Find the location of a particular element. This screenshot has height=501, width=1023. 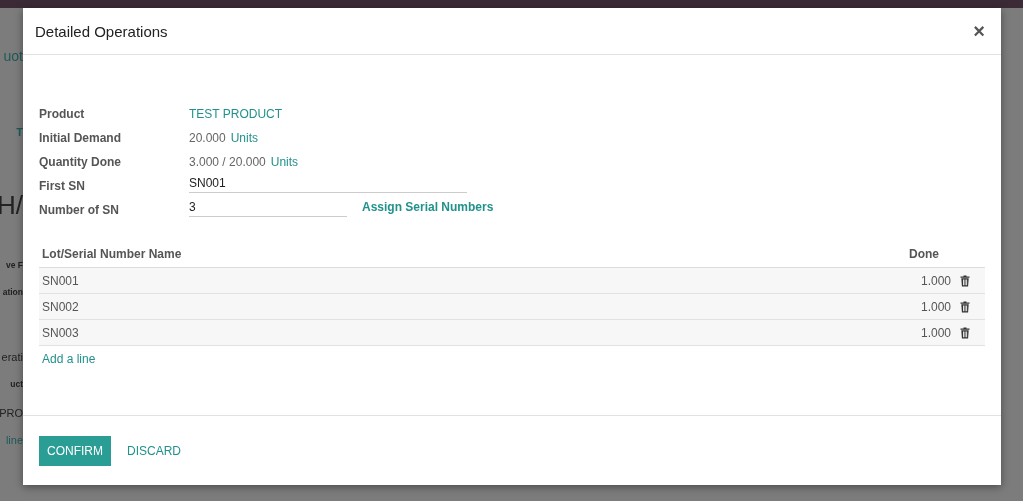

discard-button: DISCARD is located at coordinates (154, 450).